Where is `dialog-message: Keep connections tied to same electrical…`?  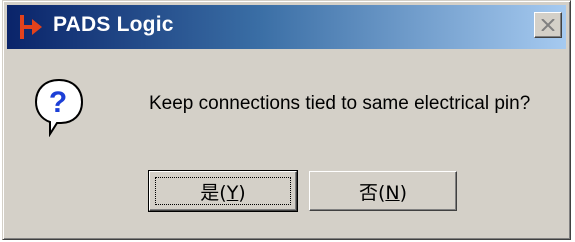 dialog-message: Keep connections tied to same electrical… is located at coordinates (340, 103).